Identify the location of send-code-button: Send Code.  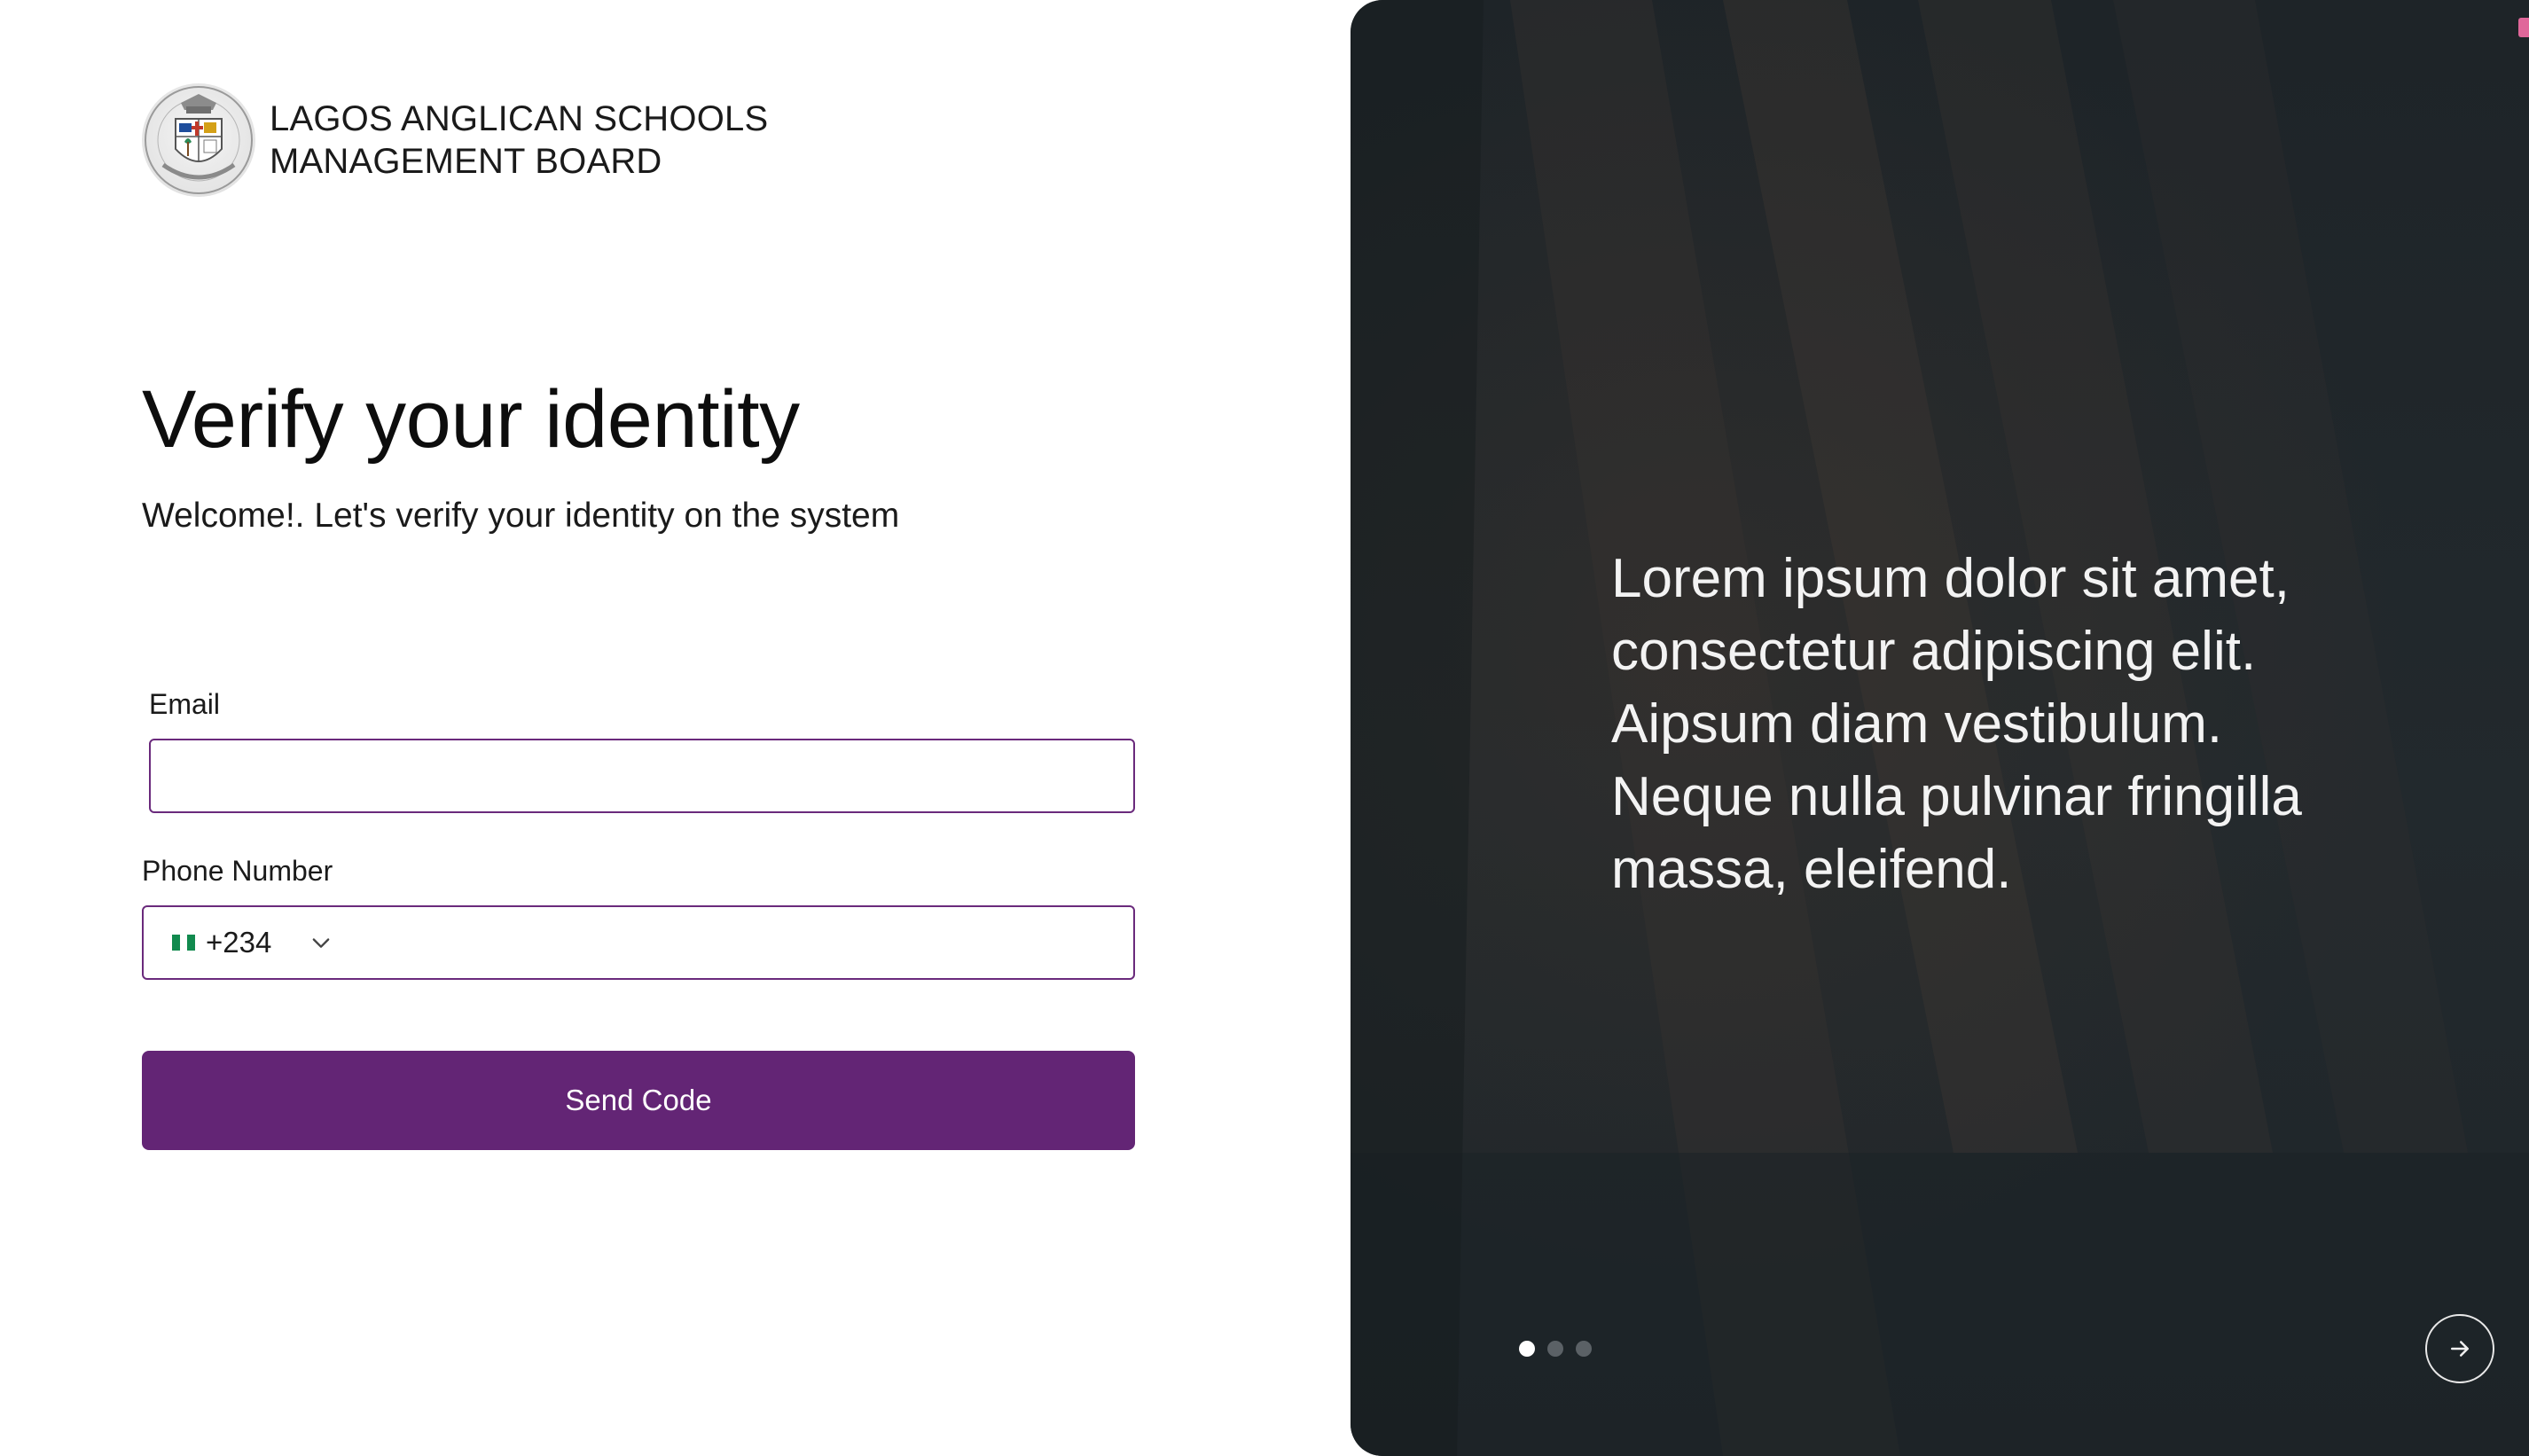
(638, 1100).